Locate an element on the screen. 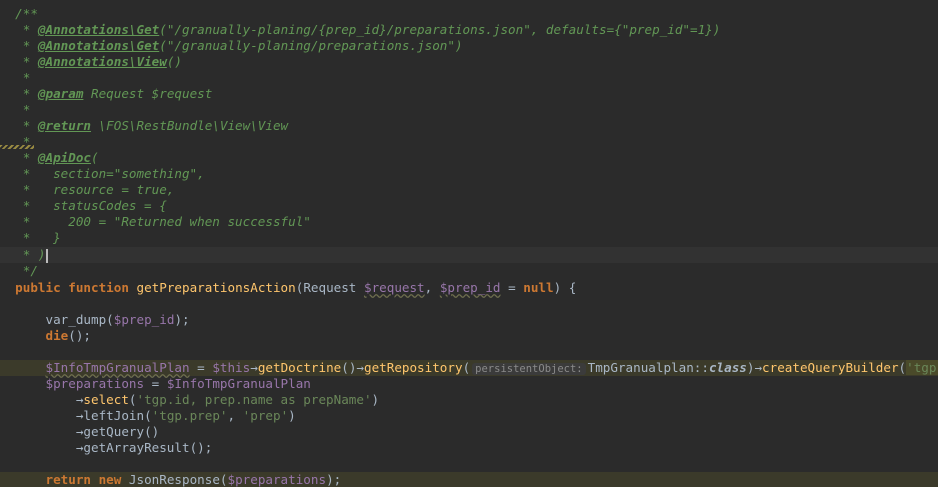  code-token: 'tgp' is located at coordinates (922, 367).